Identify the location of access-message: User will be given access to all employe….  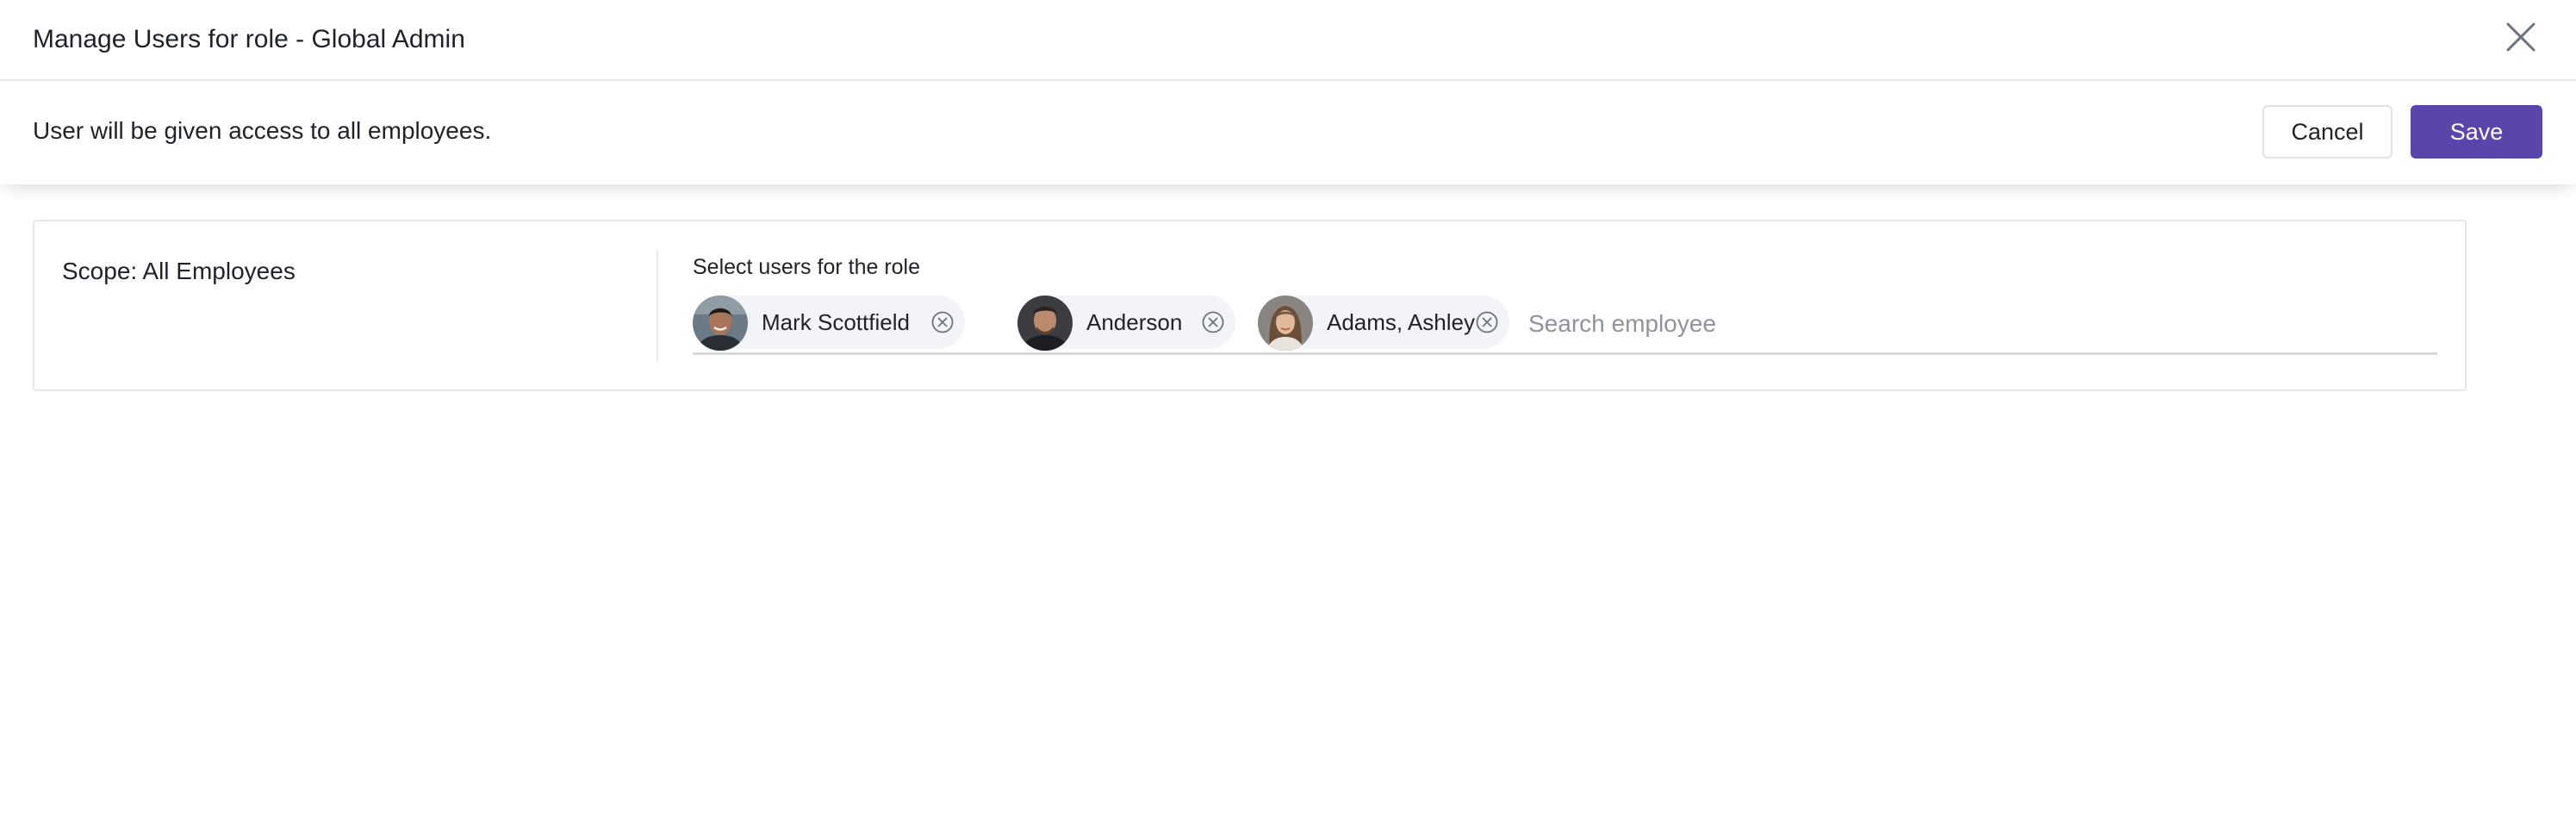
(262, 131).